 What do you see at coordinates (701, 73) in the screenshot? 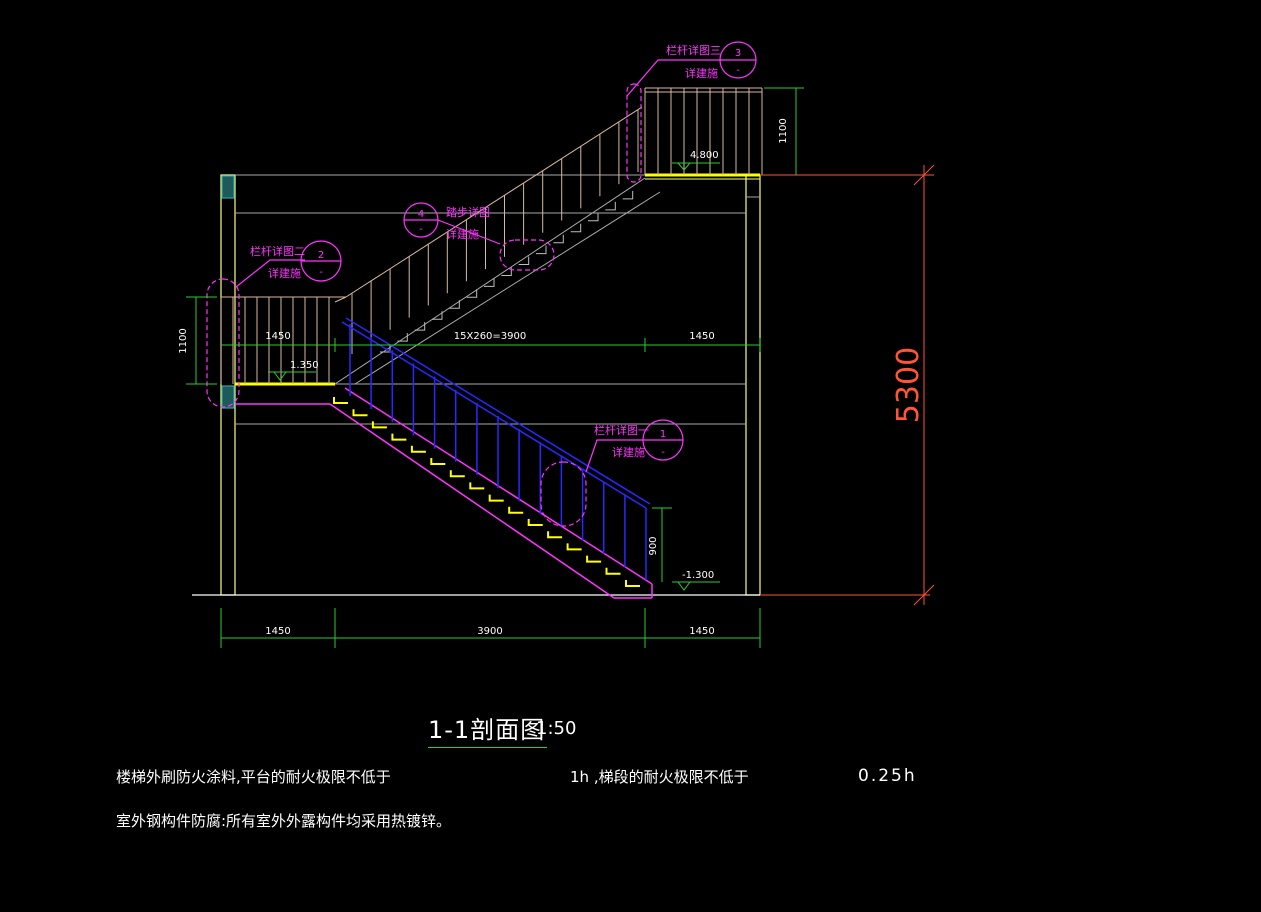
I see `callout-3-sub: 详建施` at bounding box center [701, 73].